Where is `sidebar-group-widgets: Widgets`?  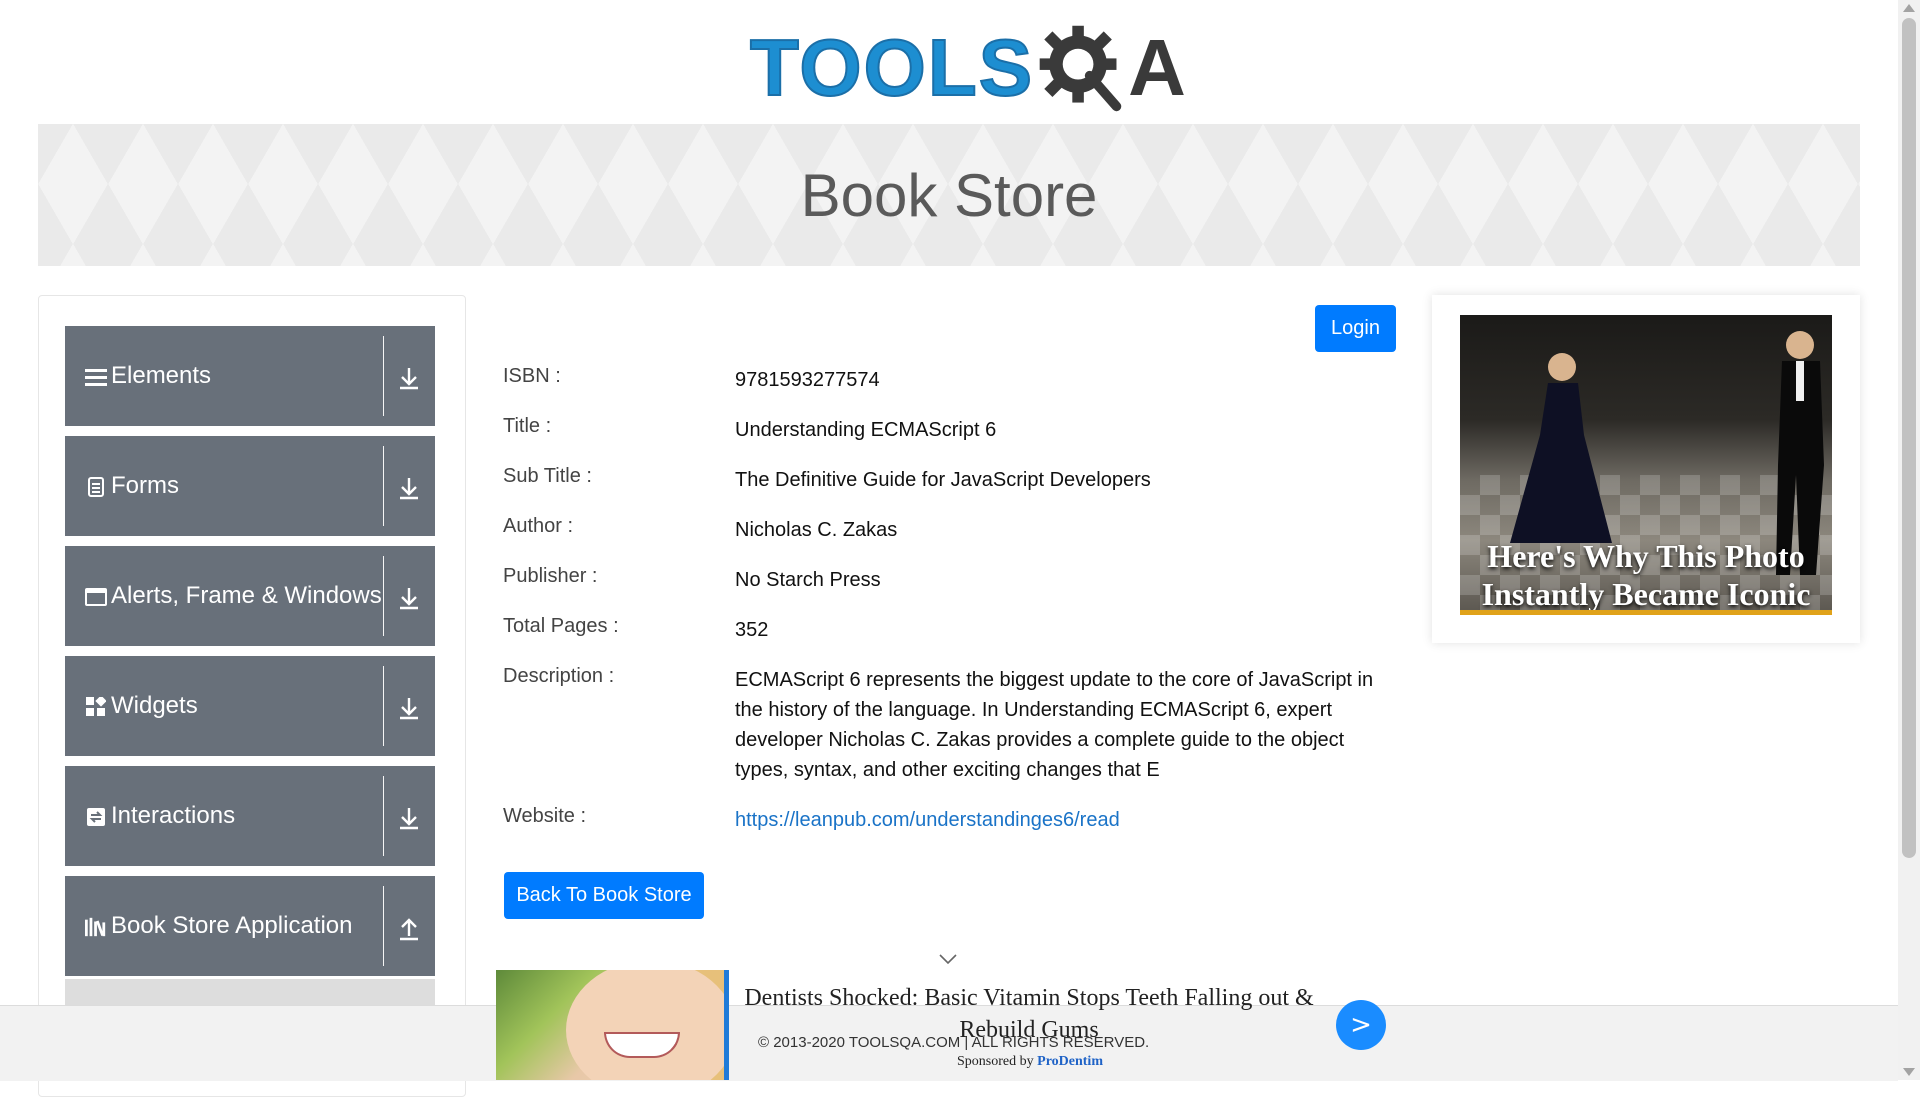 sidebar-group-widgets: Widgets is located at coordinates (250, 706).